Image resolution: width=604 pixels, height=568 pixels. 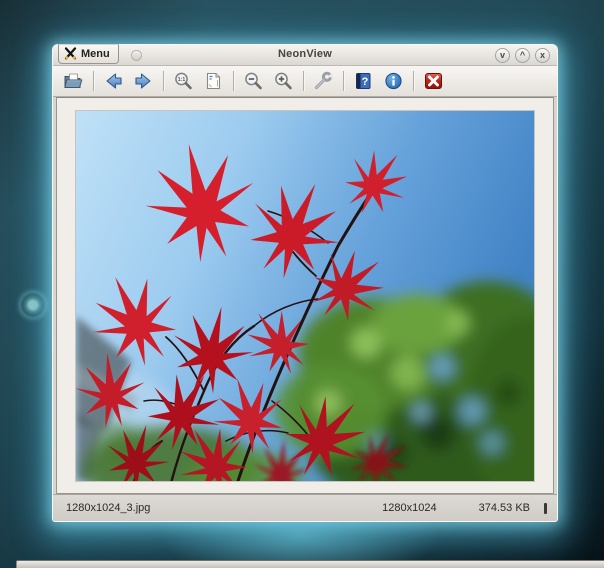 I want to click on desktop-bokeh-orb, so click(x=33, y=305).